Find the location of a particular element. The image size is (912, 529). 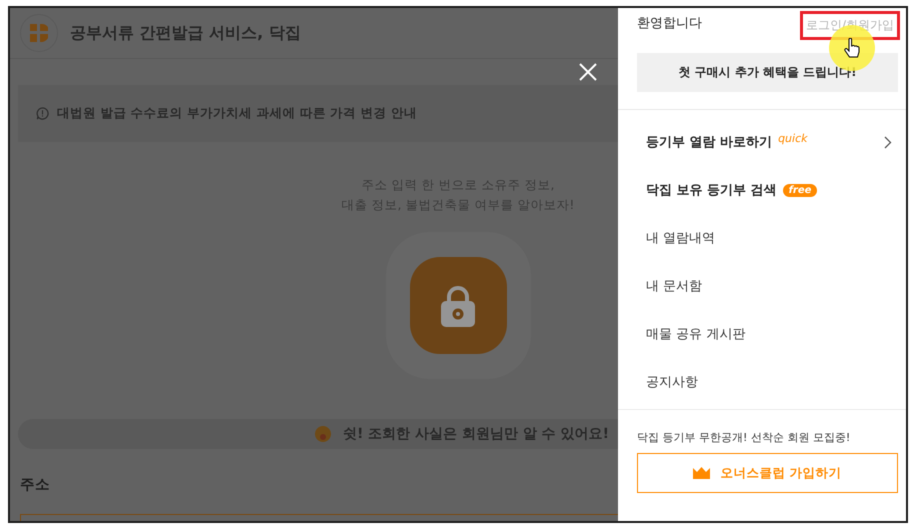

menu-label: 닥집 보유 등기부 검색 is located at coordinates (711, 190).